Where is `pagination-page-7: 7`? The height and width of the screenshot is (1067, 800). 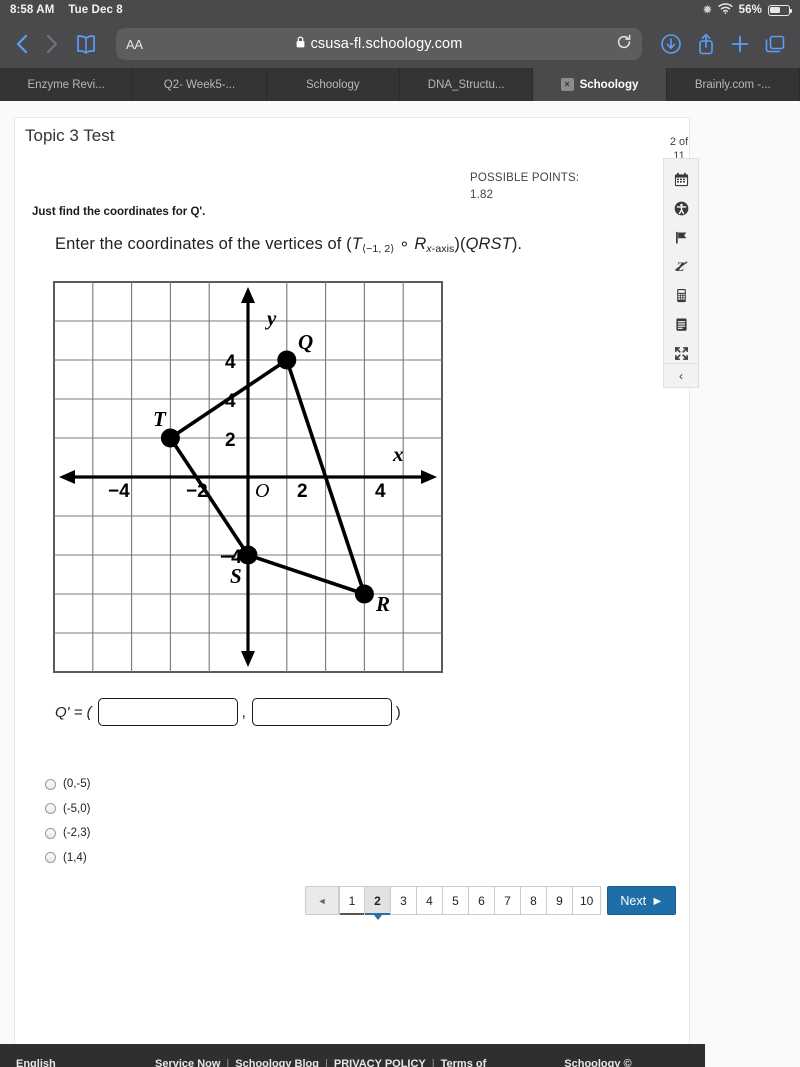
pagination-page-7: 7 is located at coordinates (508, 900).